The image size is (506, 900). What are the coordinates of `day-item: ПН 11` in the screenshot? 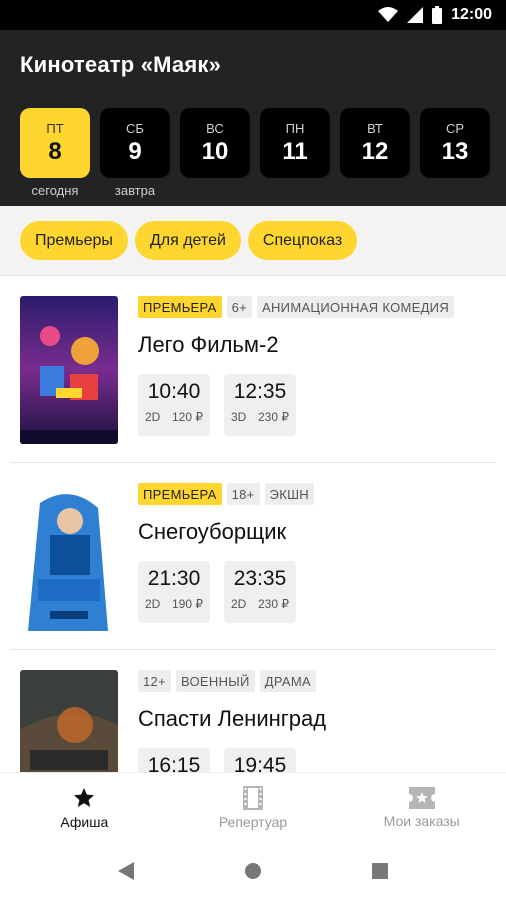 It's located at (295, 153).